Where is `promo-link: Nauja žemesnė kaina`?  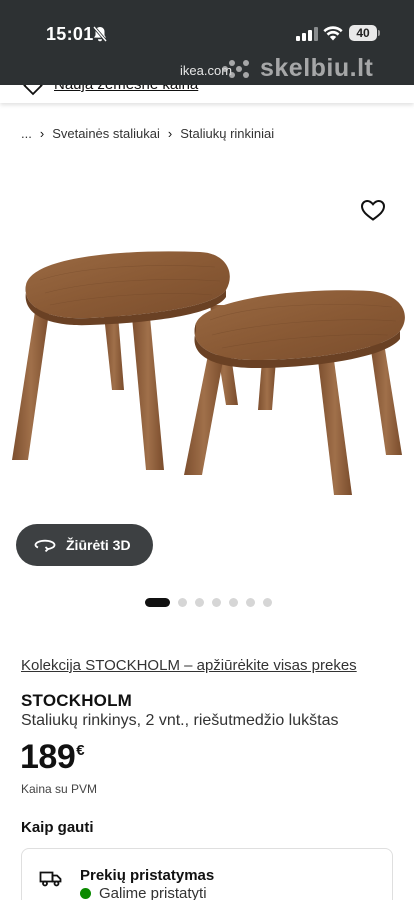
promo-link: Nauja žemesnė kaina is located at coordinates (126, 89).